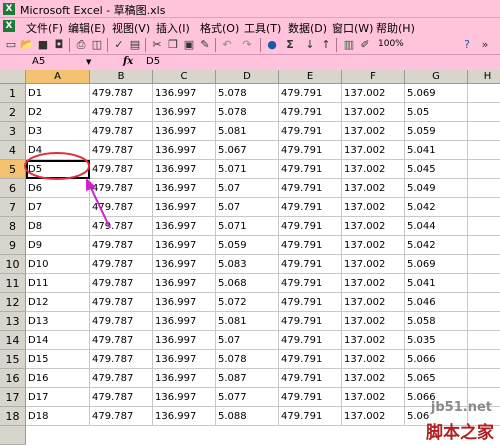  What do you see at coordinates (436, 93) in the screenshot?
I see `cell-g1: 5.069` at bounding box center [436, 93].